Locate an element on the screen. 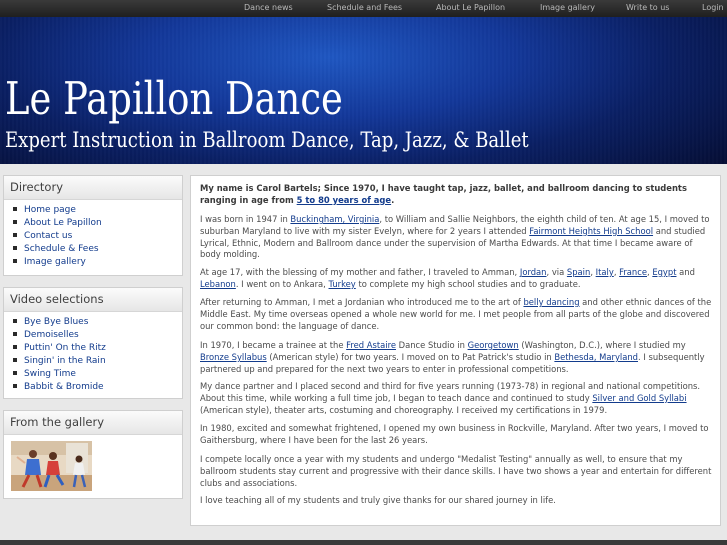  nav-about: About Le Papillon is located at coordinates (470, 7).